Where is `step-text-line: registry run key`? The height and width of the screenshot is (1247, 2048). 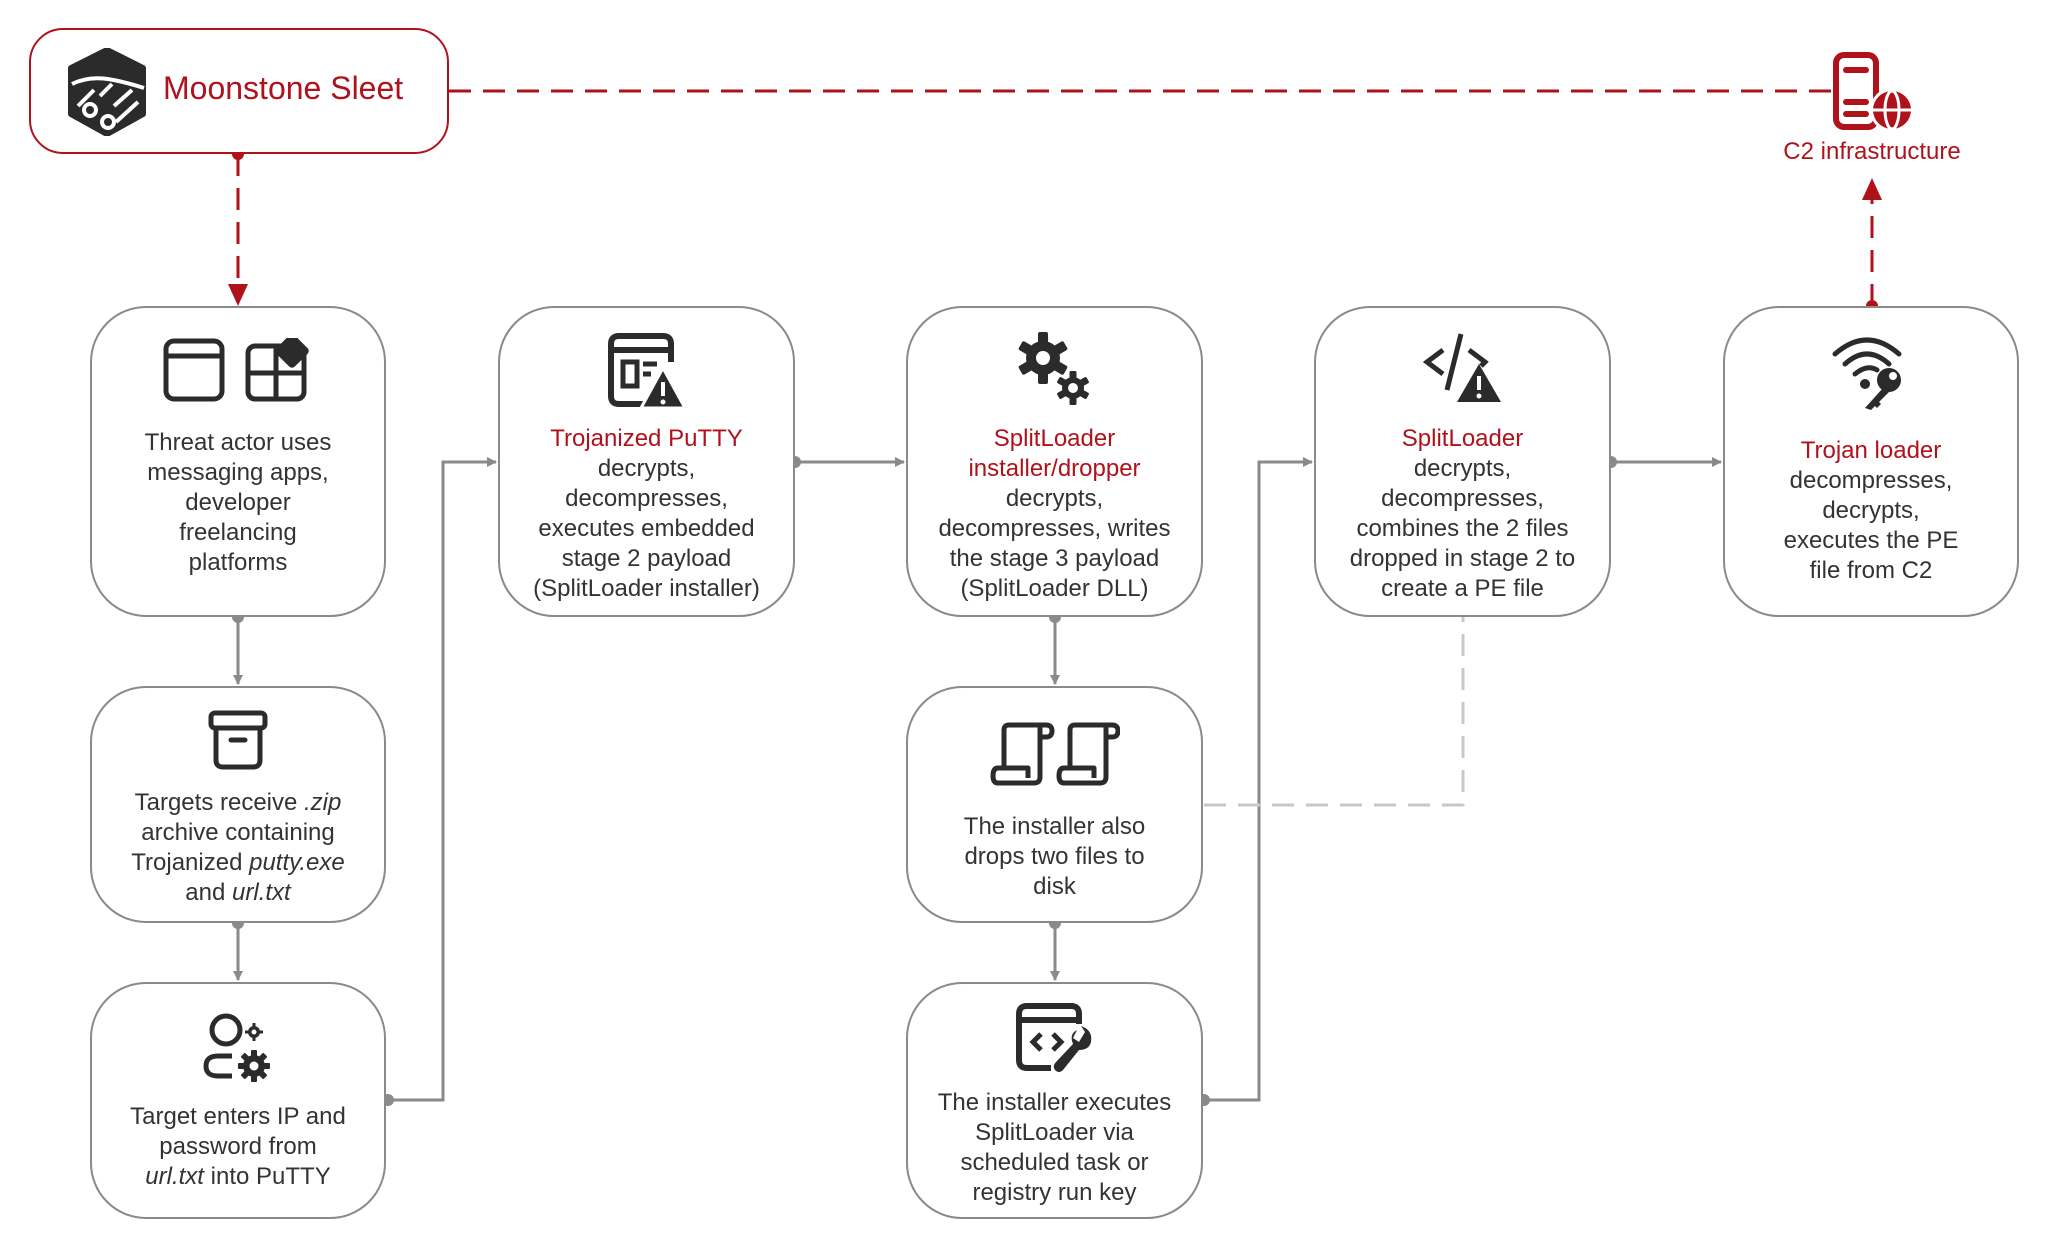 step-text-line: registry run key is located at coordinates (1054, 1192).